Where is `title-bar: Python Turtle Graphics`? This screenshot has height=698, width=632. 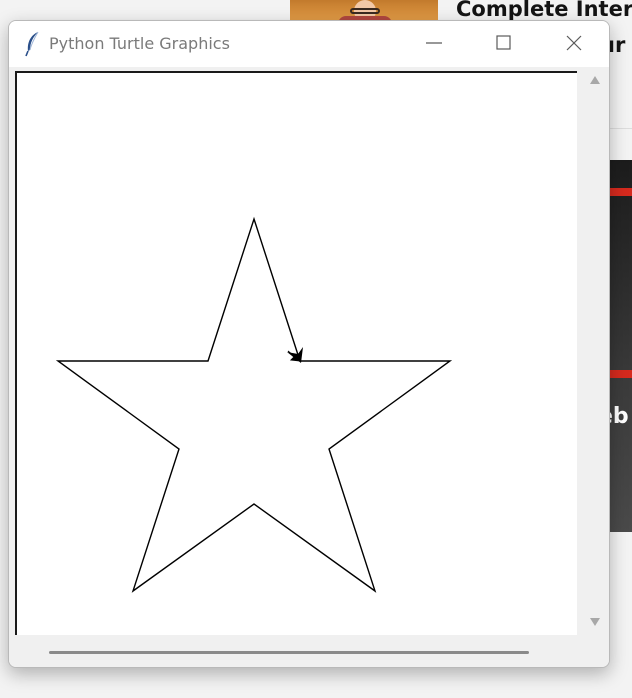
title-bar: Python Turtle Graphics is located at coordinates (309, 44).